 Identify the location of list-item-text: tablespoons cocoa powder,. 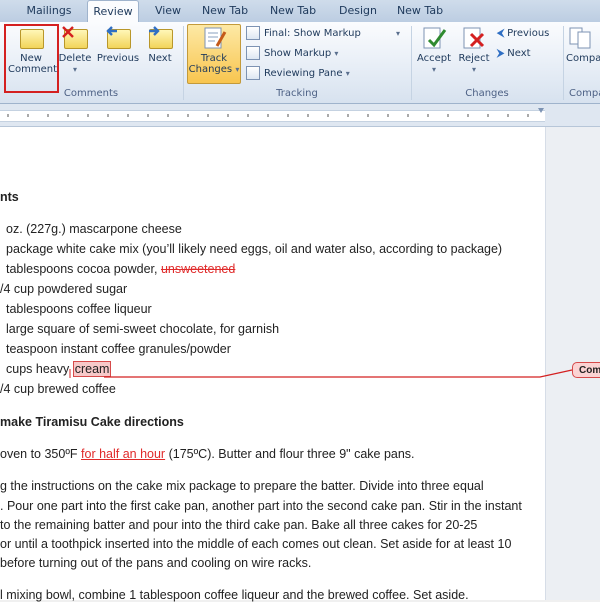
(83, 269).